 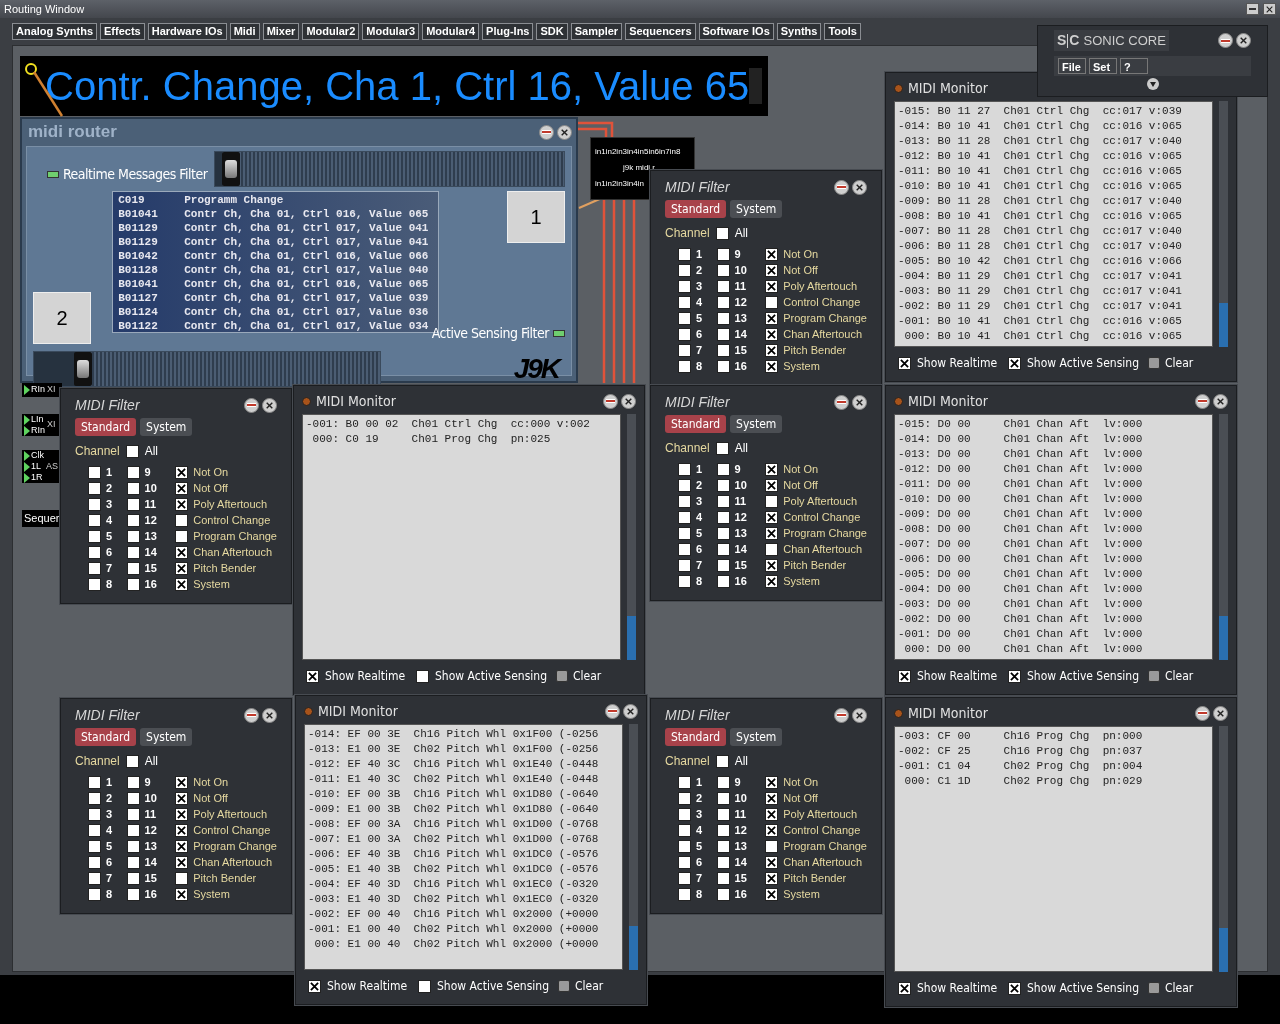 What do you see at coordinates (596, 31) in the screenshot?
I see `menu-tab: Sampler` at bounding box center [596, 31].